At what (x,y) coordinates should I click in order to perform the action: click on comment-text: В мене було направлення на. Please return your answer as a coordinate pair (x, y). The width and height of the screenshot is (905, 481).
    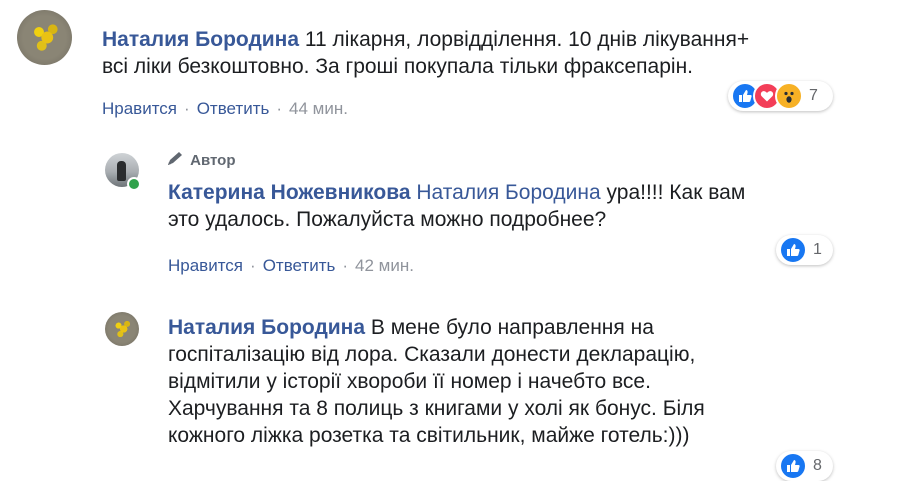
    Looking at the image, I should click on (512, 327).